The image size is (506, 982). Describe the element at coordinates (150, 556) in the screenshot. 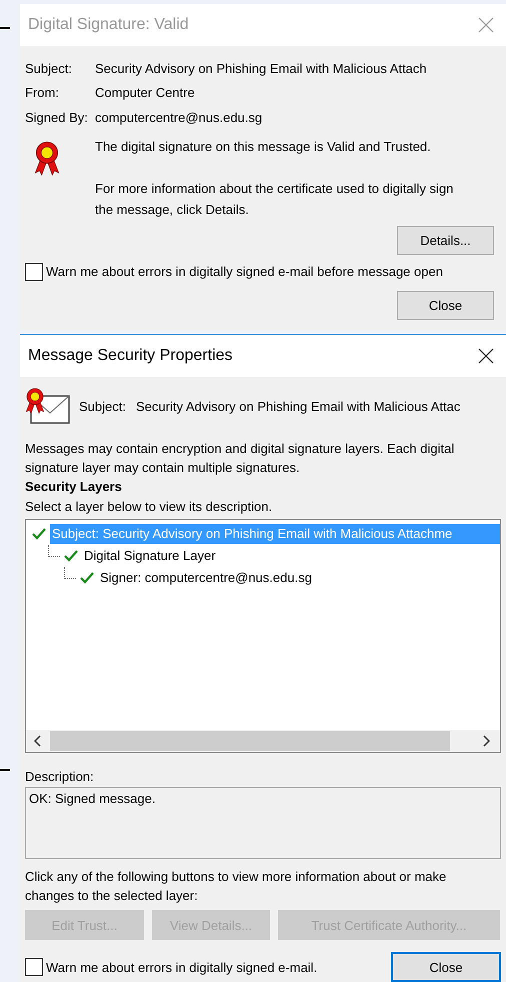

I see `layer-item: Digital Signature Layer` at that location.